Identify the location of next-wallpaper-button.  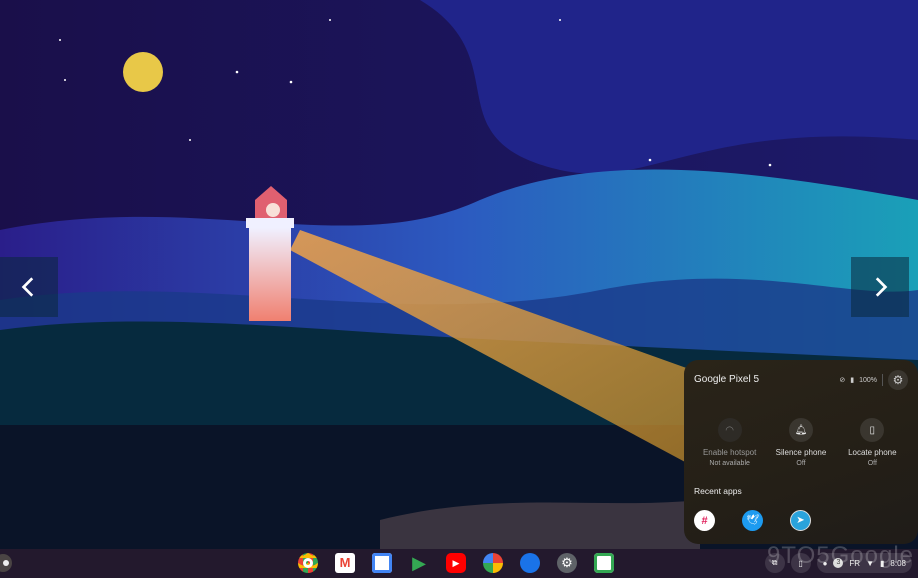
(880, 287).